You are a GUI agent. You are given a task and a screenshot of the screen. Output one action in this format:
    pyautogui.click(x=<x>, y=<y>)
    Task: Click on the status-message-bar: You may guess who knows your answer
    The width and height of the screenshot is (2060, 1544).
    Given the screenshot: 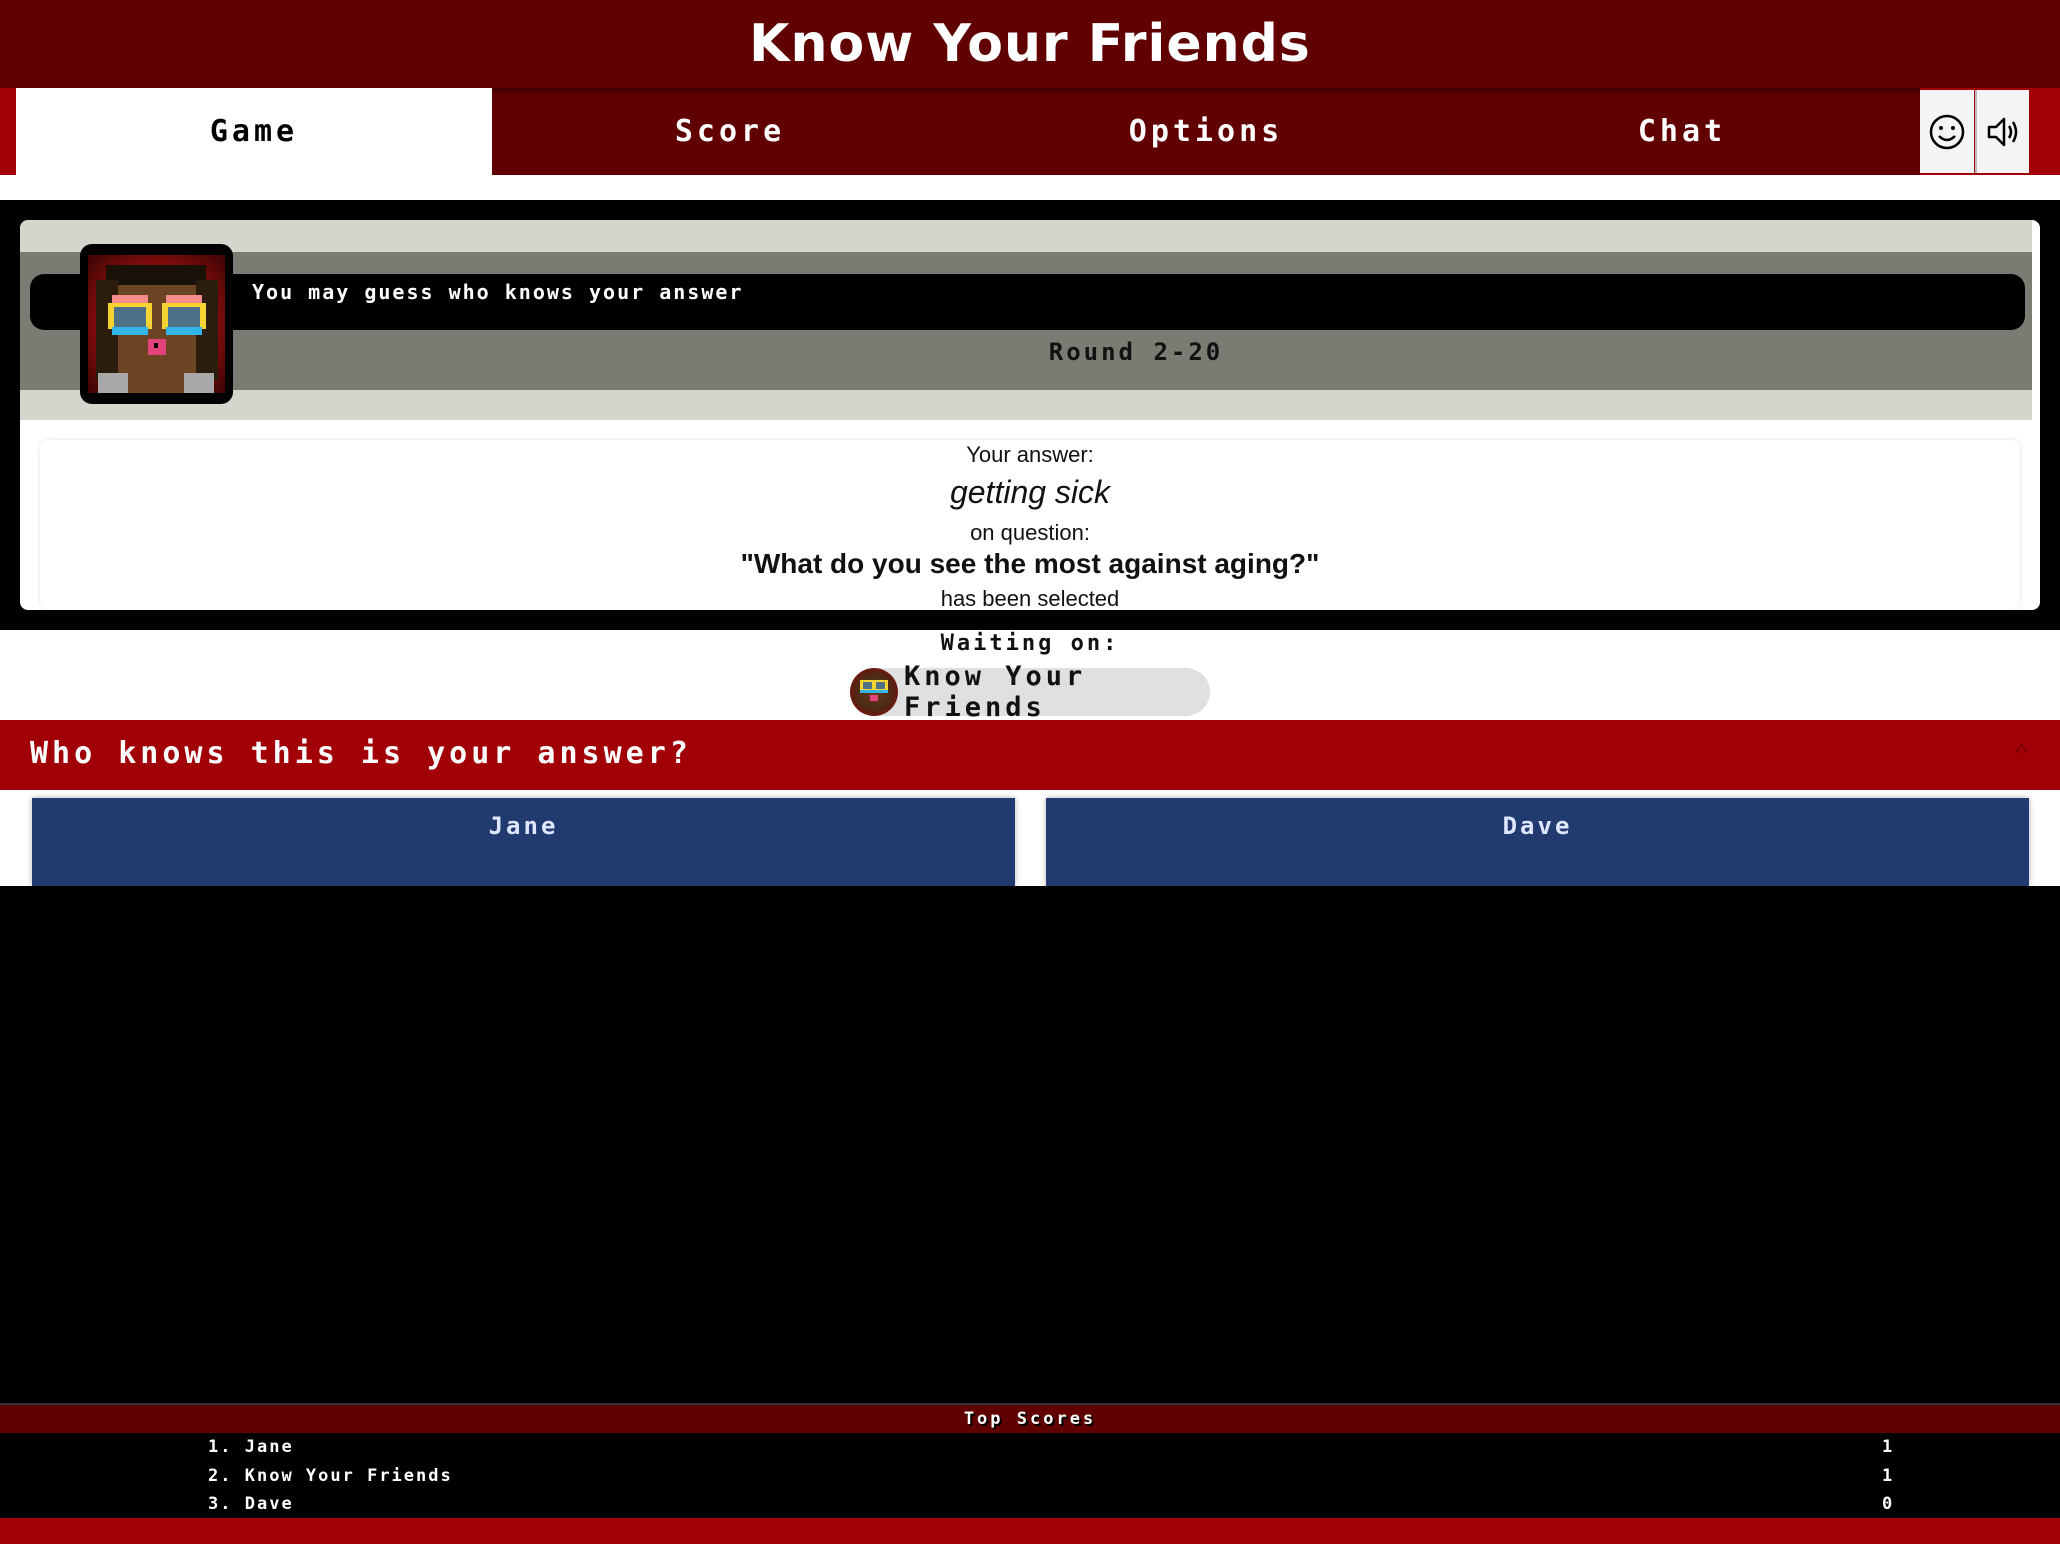 What is the action you would take?
    pyautogui.click(x=1027, y=302)
    